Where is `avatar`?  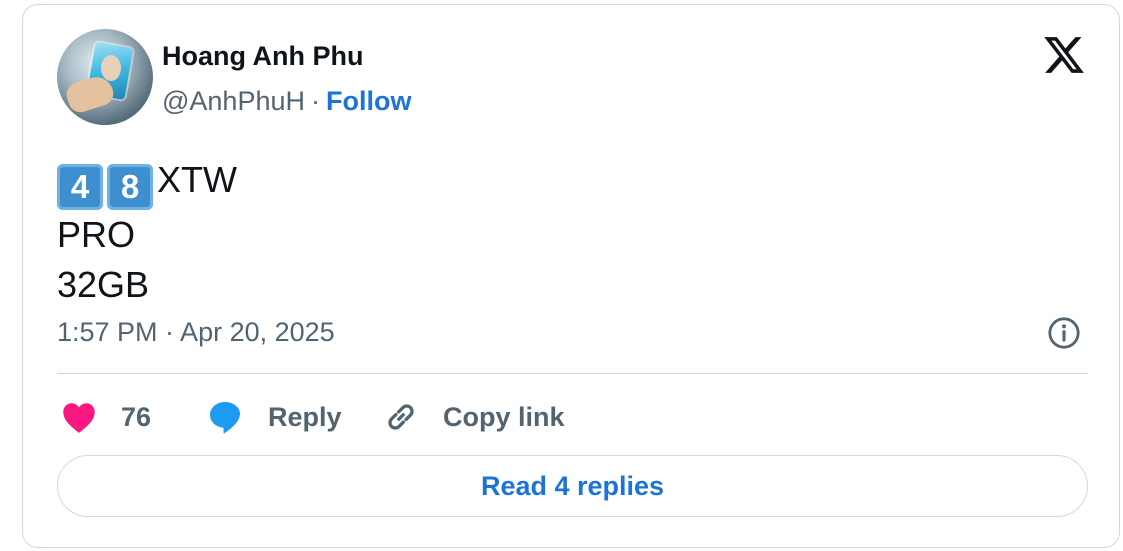 avatar is located at coordinates (105, 77).